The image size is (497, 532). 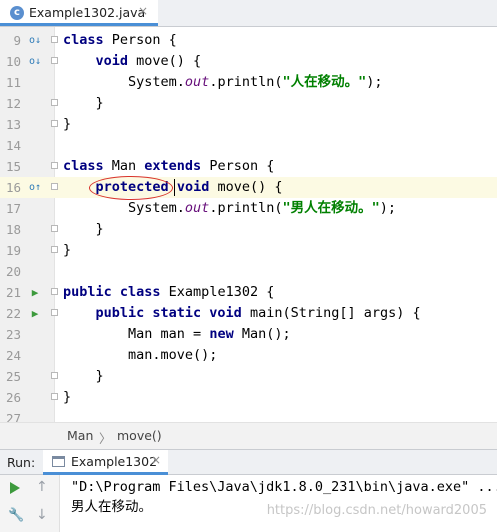 I want to click on run-tool-window-header: Run: Example1302 ×, so click(x=248, y=462).